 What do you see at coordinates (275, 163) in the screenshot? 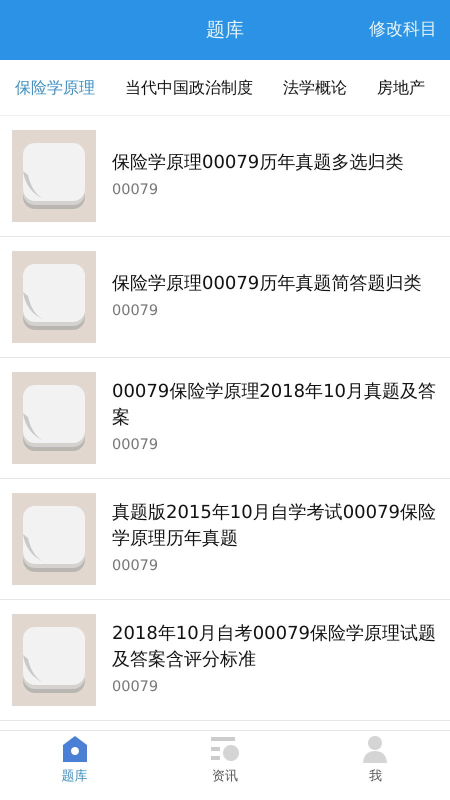
I see `question-set-title: 保险学原理00079历年真题多选归类` at bounding box center [275, 163].